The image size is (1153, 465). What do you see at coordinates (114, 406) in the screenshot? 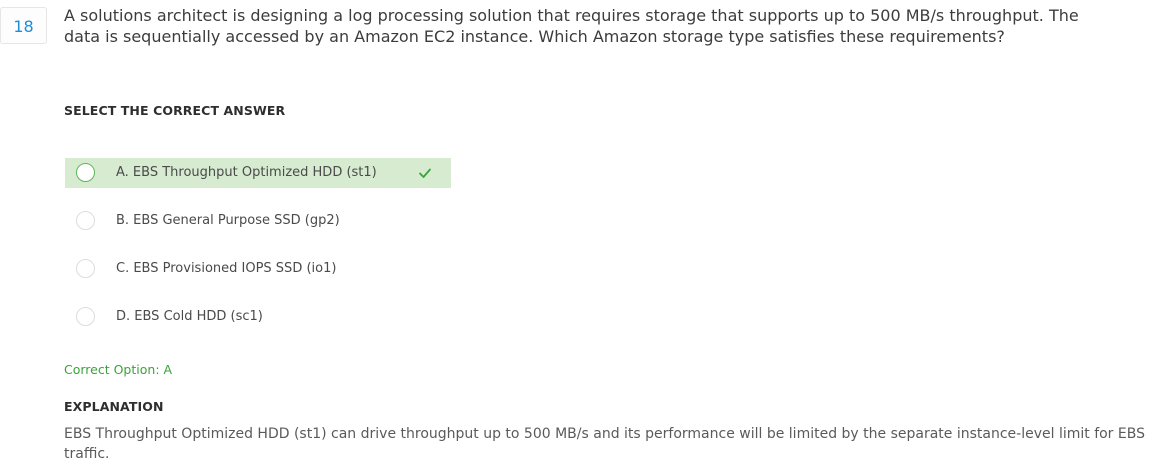
I see `explanation-heading: EXPLANATION` at bounding box center [114, 406].